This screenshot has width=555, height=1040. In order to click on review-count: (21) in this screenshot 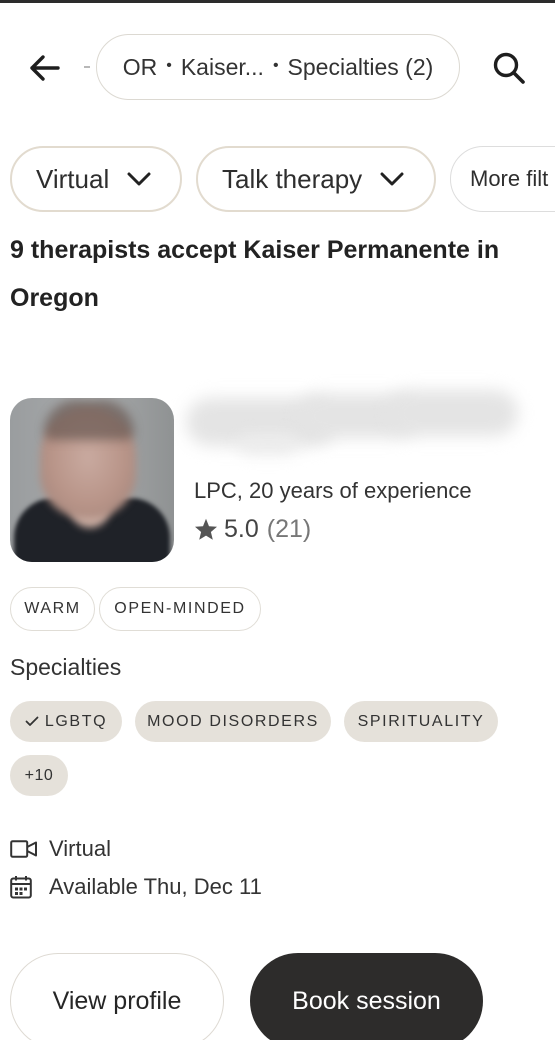, I will do `click(289, 529)`.